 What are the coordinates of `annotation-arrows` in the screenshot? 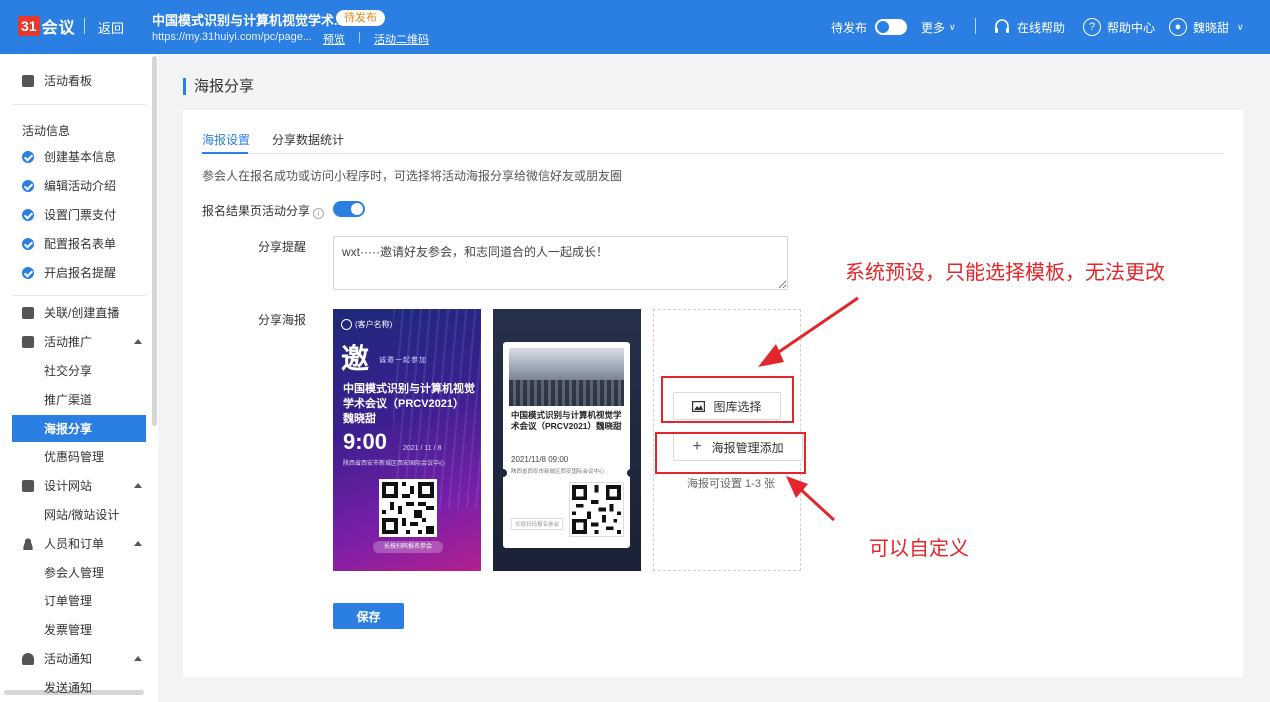 It's located at (808, 409).